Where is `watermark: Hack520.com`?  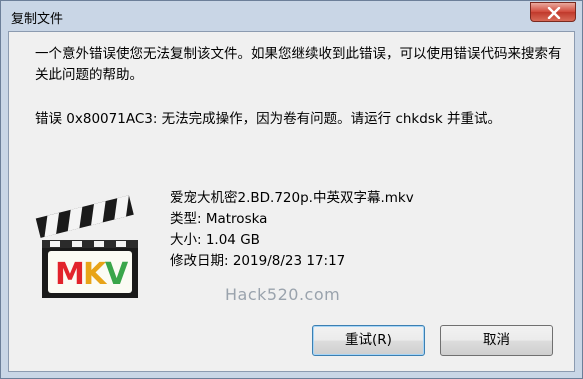
watermark: Hack520.com is located at coordinates (283, 294).